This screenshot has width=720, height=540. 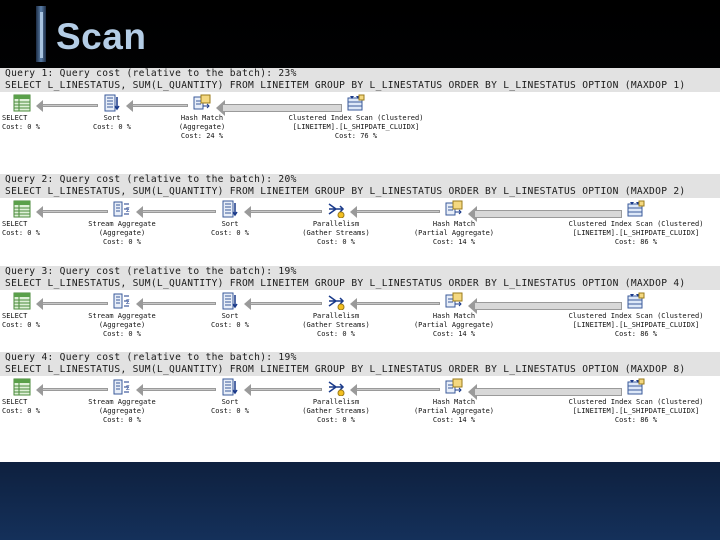 I want to click on operator-name: Hash Match, so click(x=454, y=316).